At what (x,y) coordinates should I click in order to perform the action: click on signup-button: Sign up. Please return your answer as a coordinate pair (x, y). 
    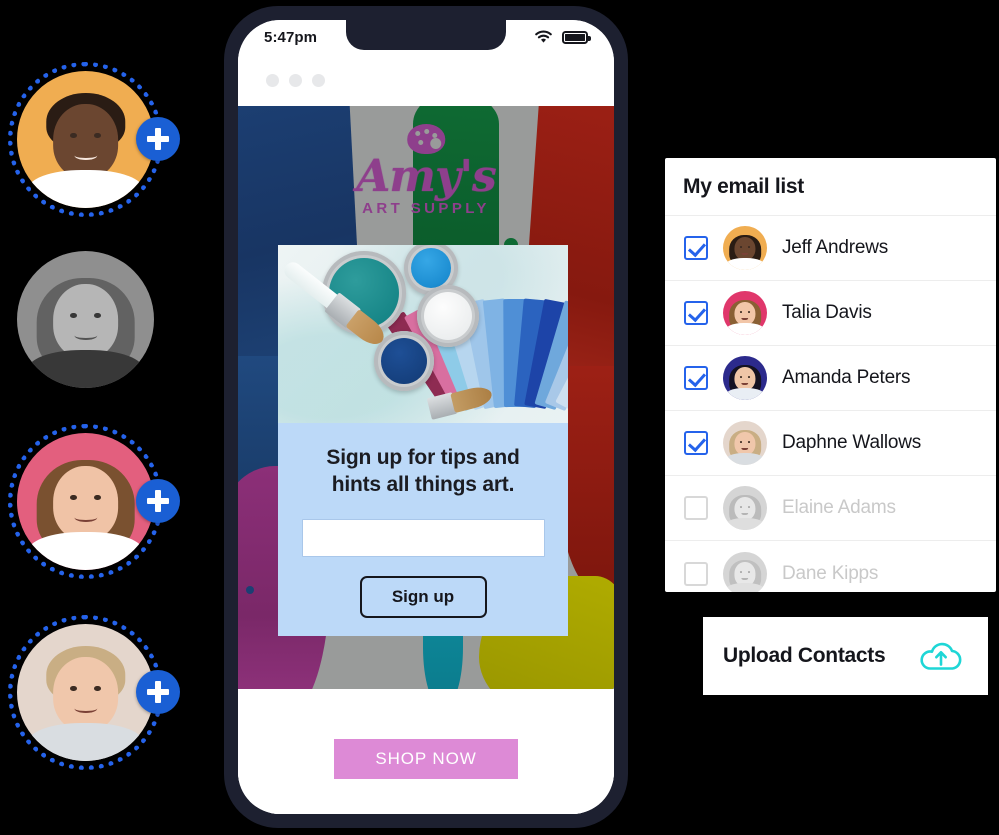
    Looking at the image, I should click on (423, 596).